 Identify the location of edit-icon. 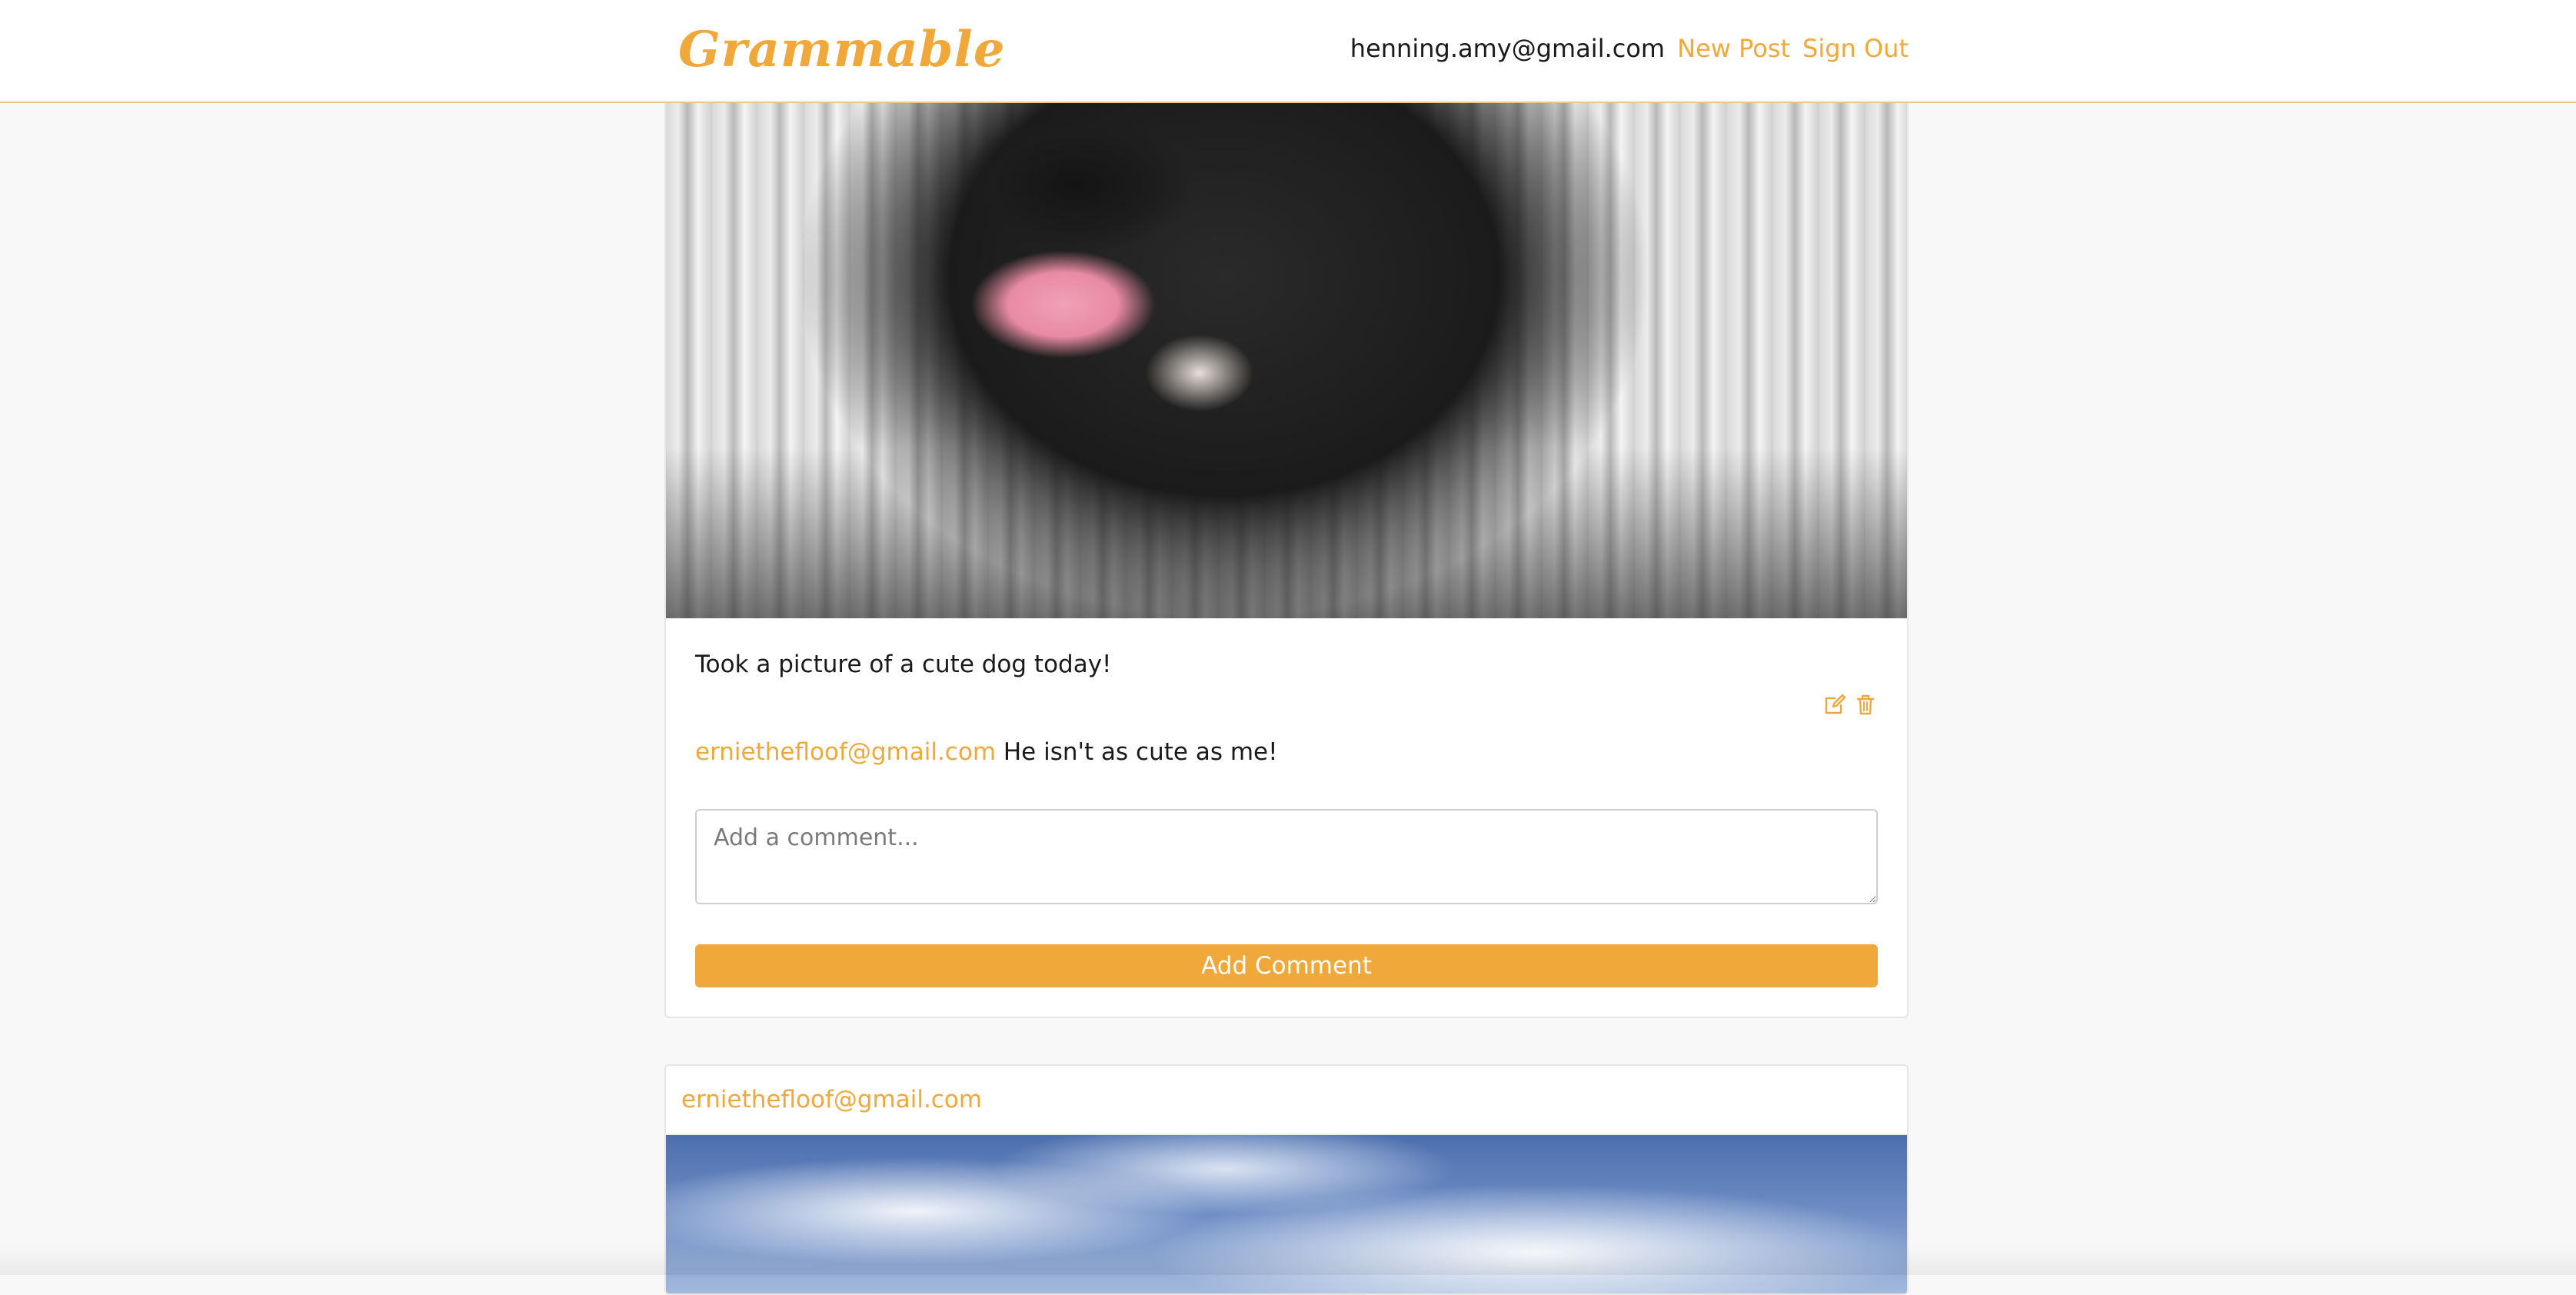
(1835, 704).